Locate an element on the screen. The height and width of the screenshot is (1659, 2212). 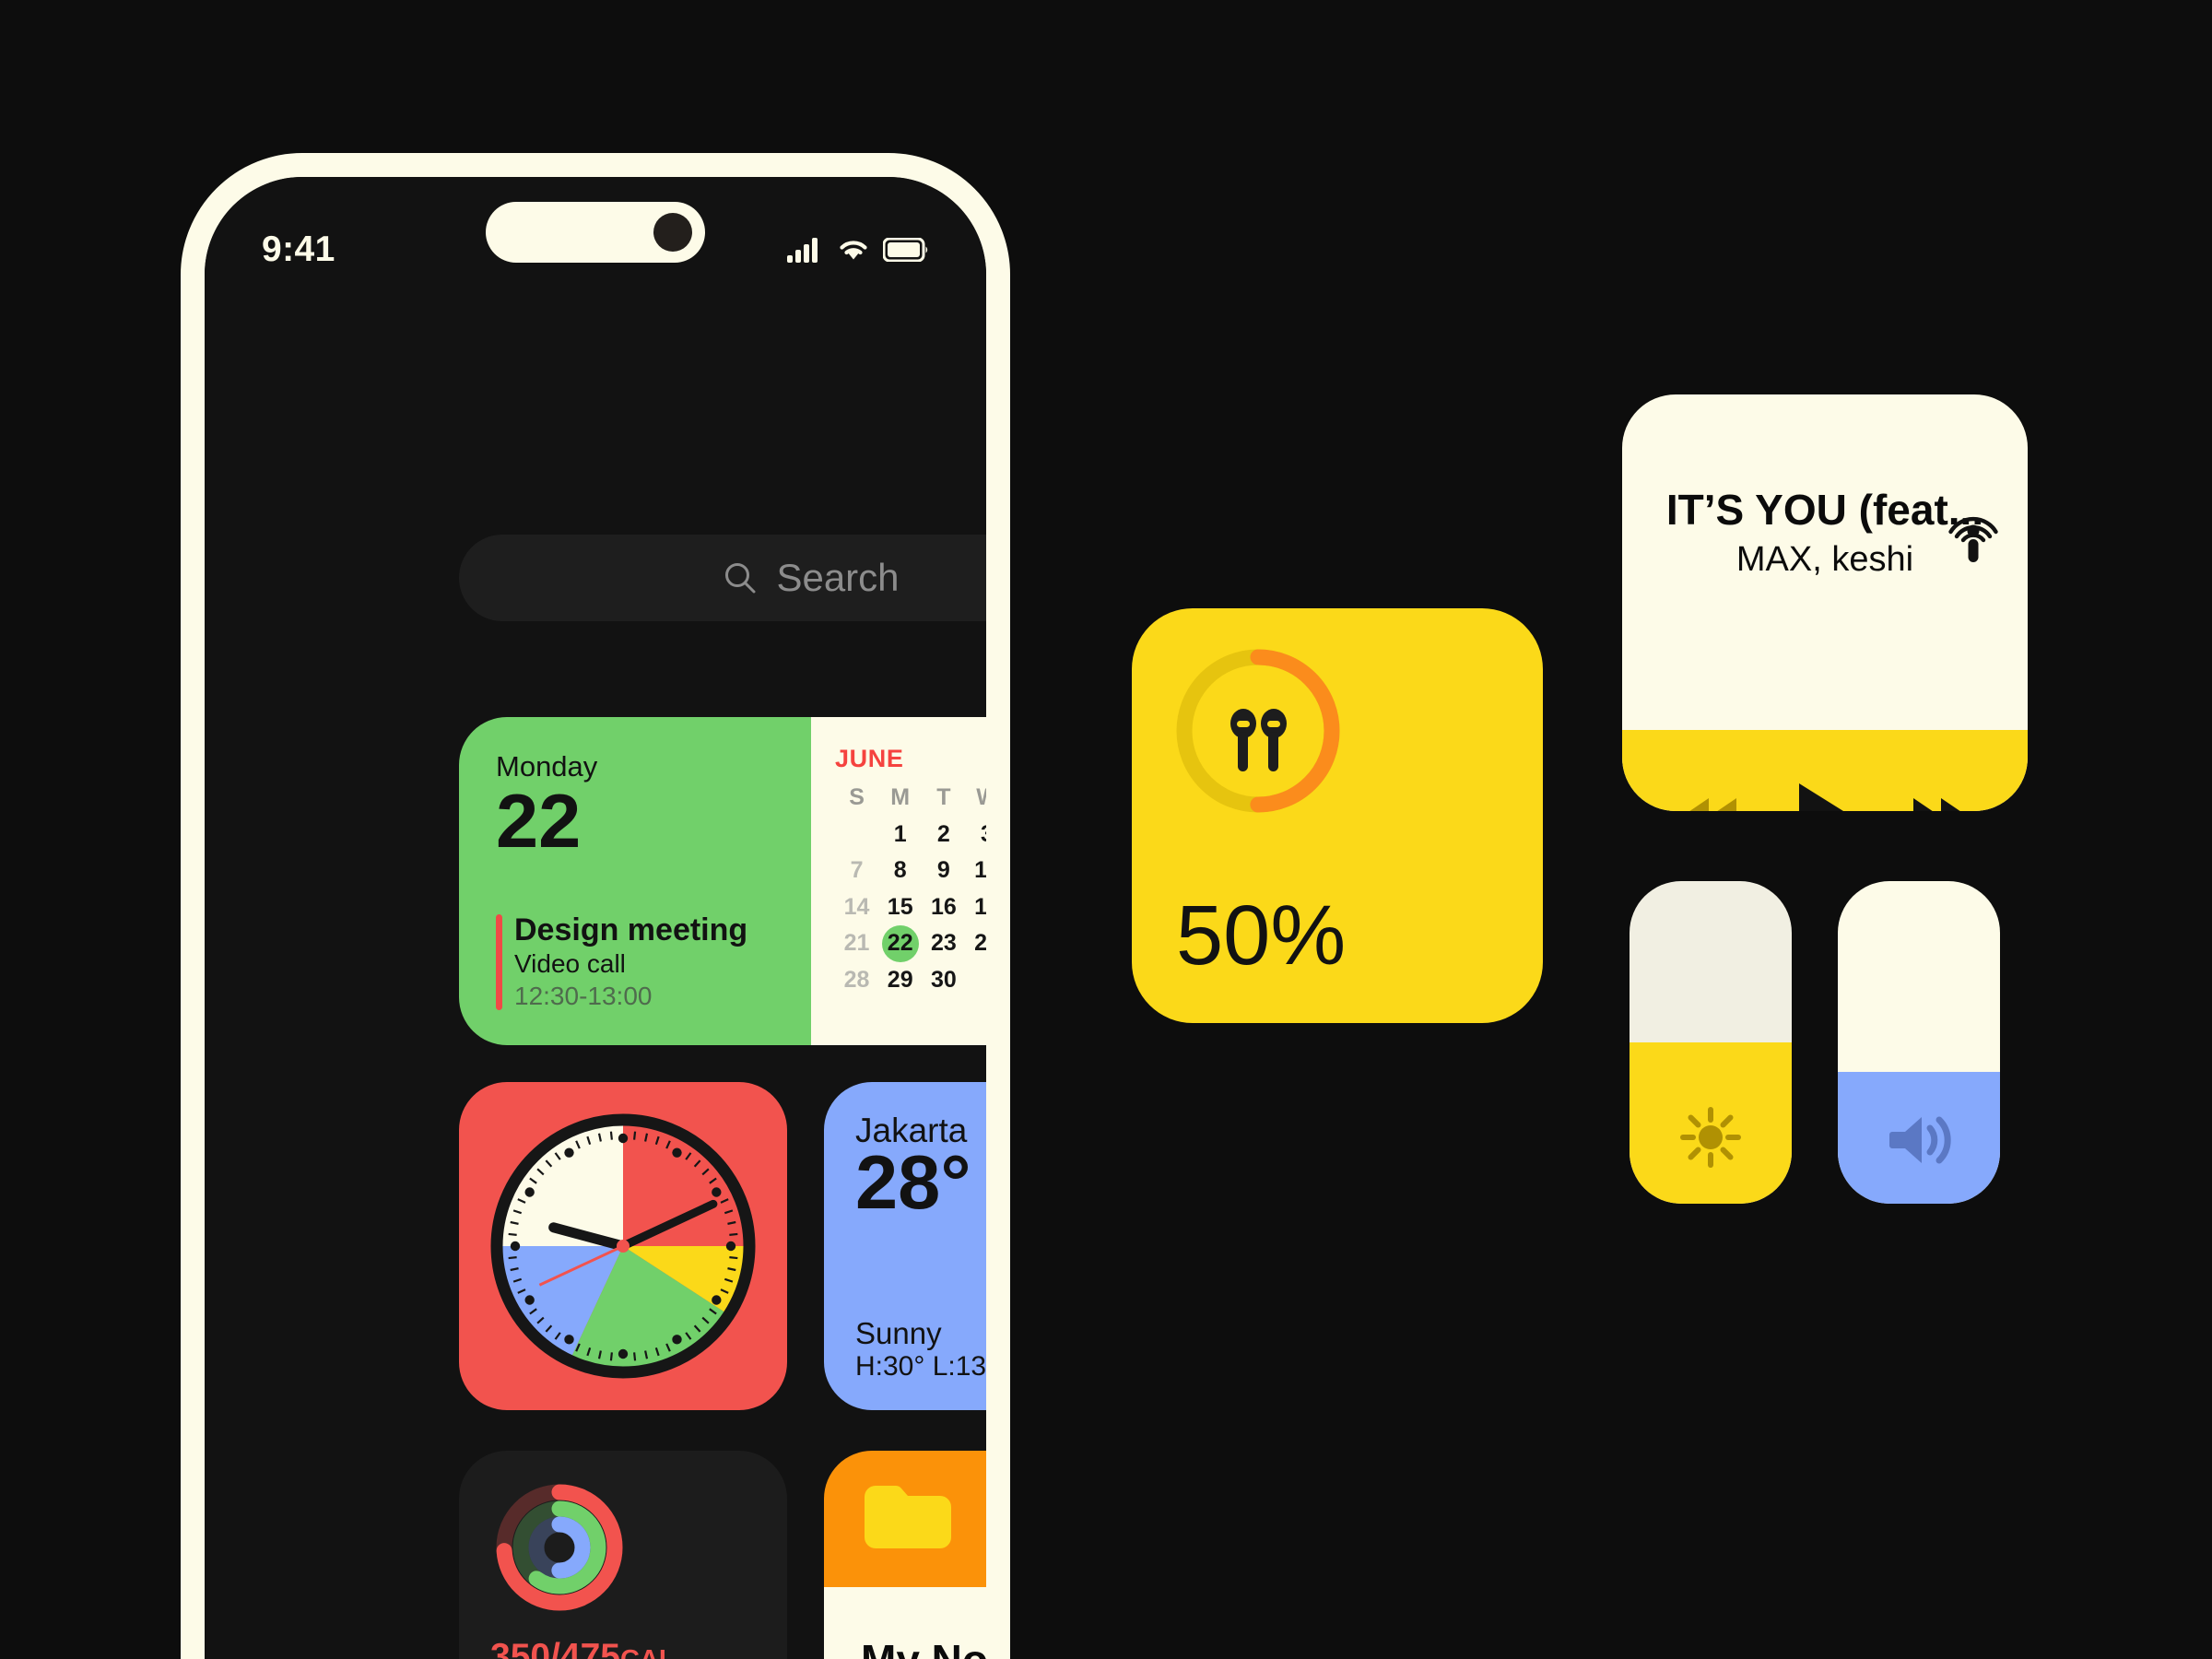
fast-forward-icon is located at coordinates (1940, 802).